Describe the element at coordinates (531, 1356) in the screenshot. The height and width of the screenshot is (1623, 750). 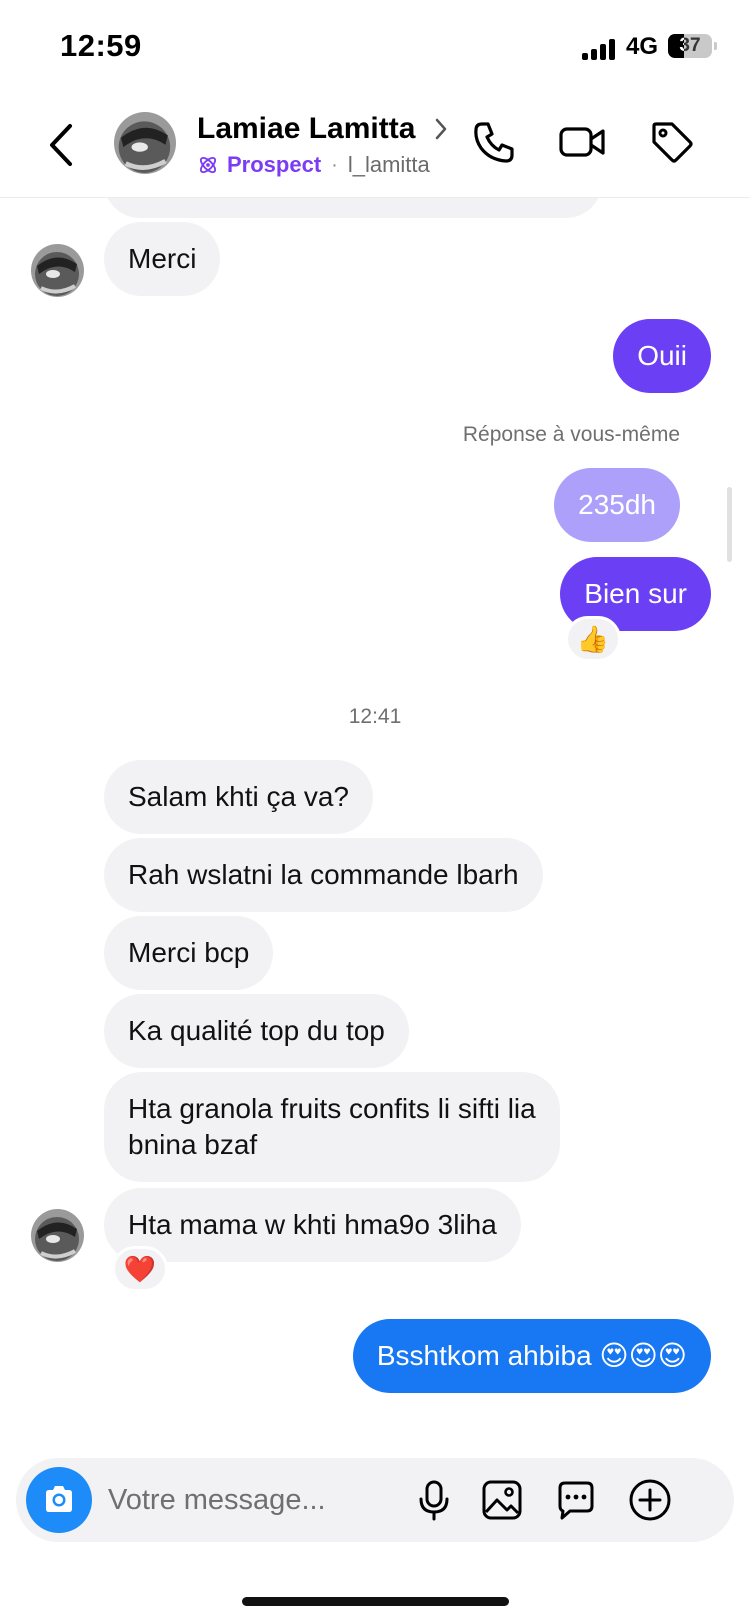
I see `message-sent-latest: Bsshtkom ahbiba 😍😍😍` at that location.